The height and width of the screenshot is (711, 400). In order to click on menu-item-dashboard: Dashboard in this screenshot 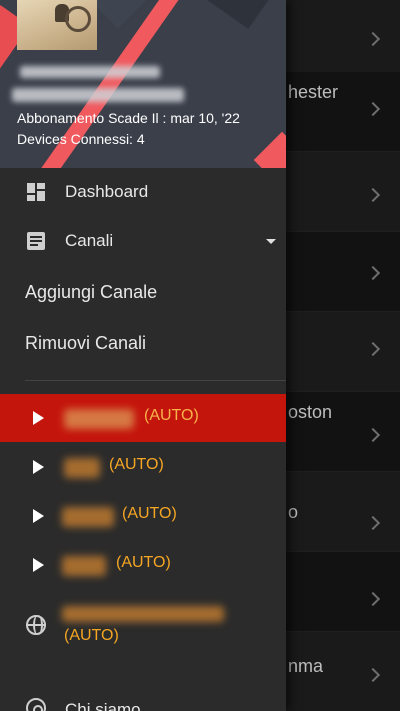, I will do `click(143, 192)`.